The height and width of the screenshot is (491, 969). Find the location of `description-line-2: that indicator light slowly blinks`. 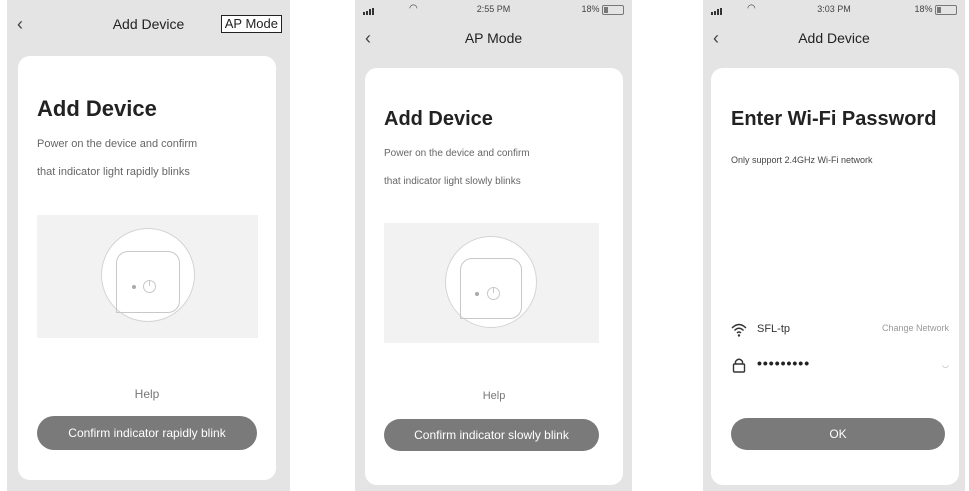

description-line-2: that indicator light slowly blinks is located at coordinates (452, 181).